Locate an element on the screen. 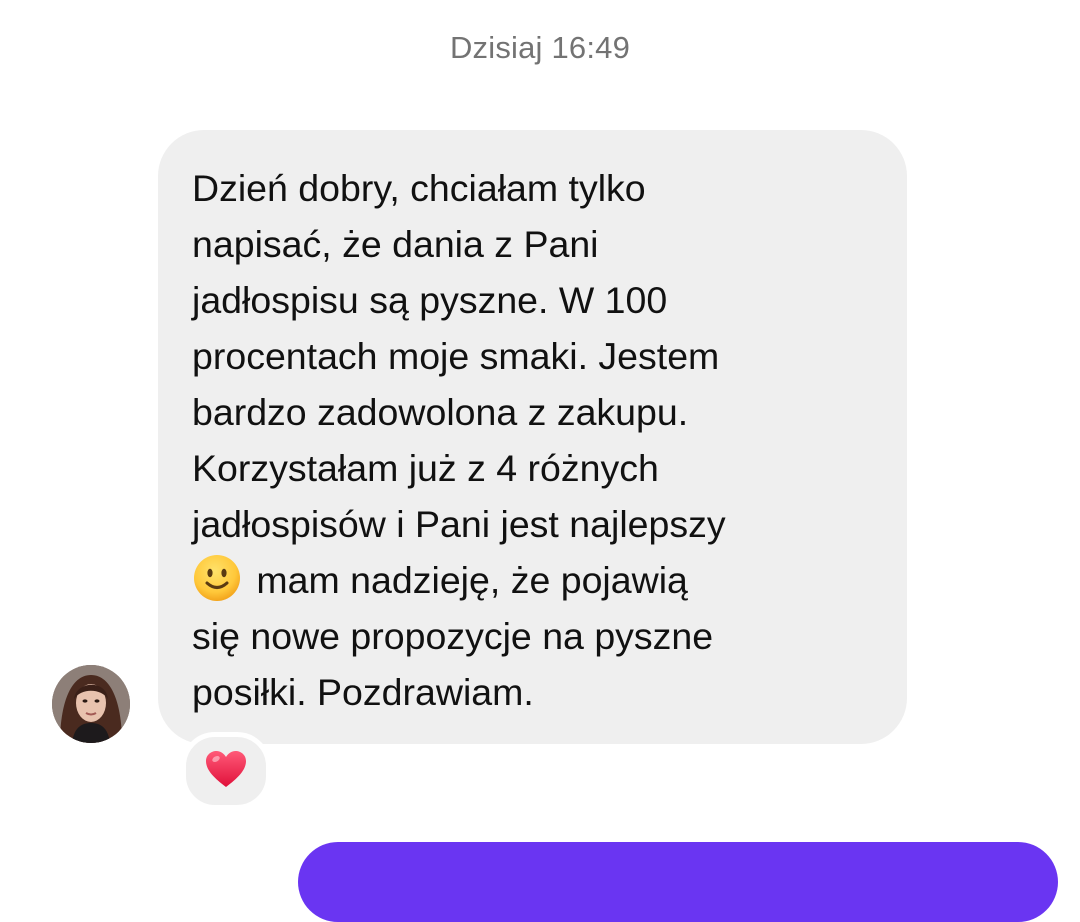  sender-avatar is located at coordinates (91, 704).